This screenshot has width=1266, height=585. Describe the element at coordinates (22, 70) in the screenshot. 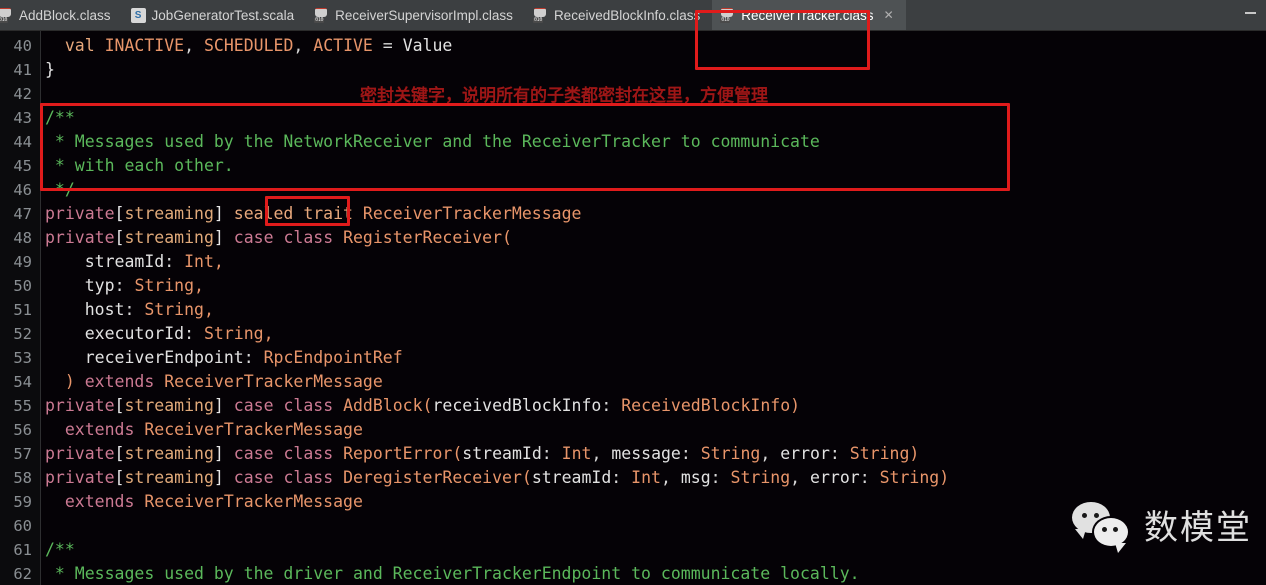

I see `line-number: 41` at that location.